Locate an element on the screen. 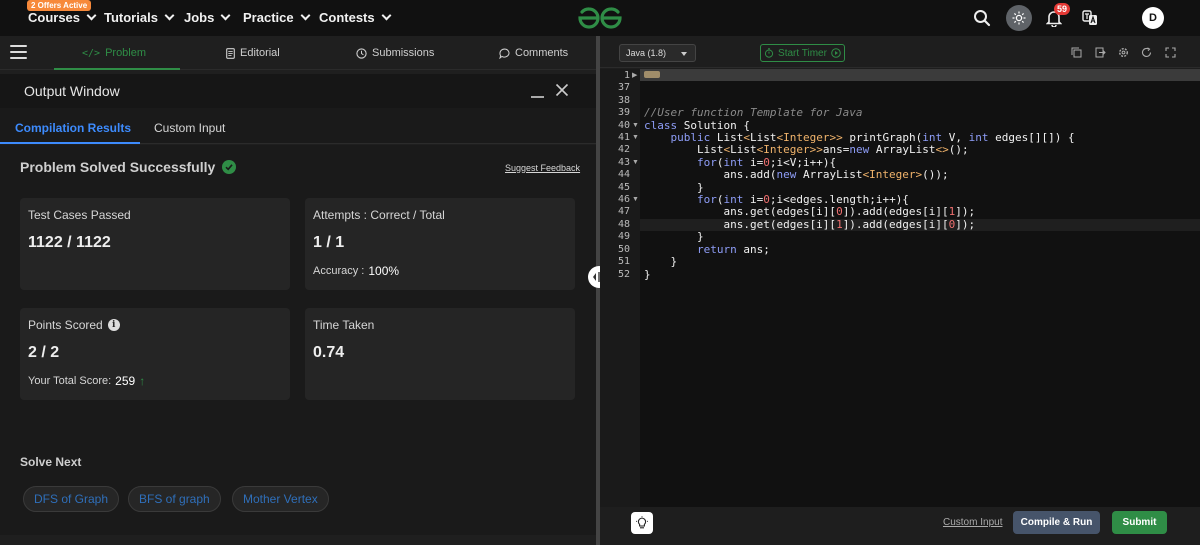 The width and height of the screenshot is (1200, 545). tab-editorial-label: Editorial is located at coordinates (260, 53).